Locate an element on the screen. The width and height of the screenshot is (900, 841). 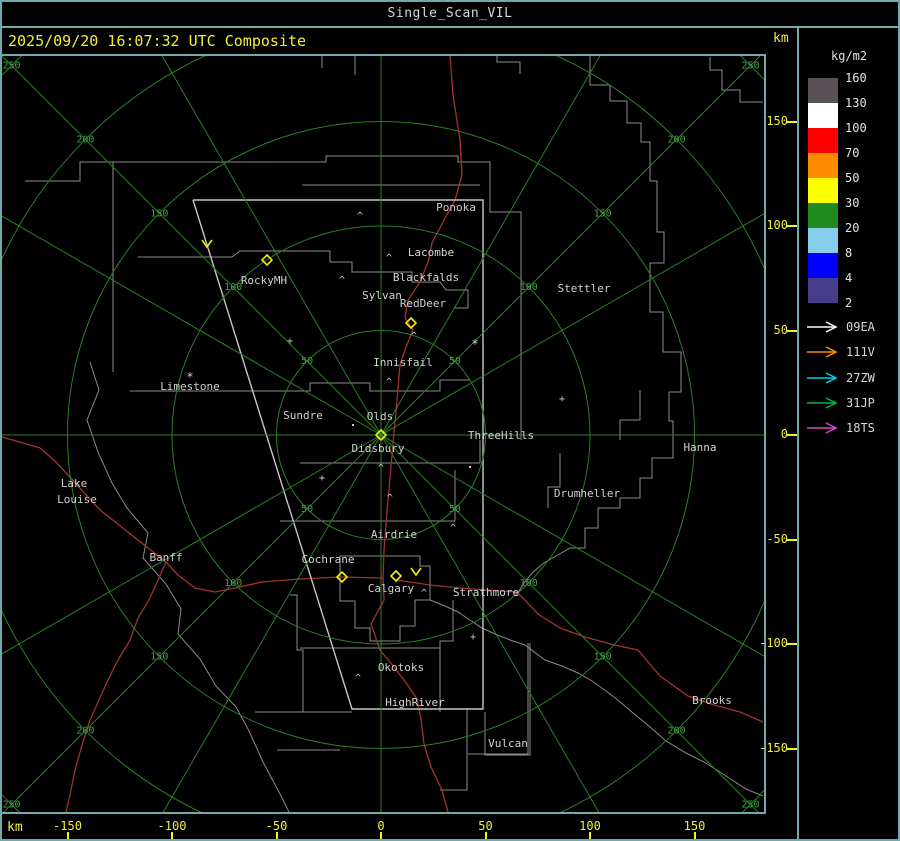
radar-id-label: 111V is located at coordinates (860, 352).